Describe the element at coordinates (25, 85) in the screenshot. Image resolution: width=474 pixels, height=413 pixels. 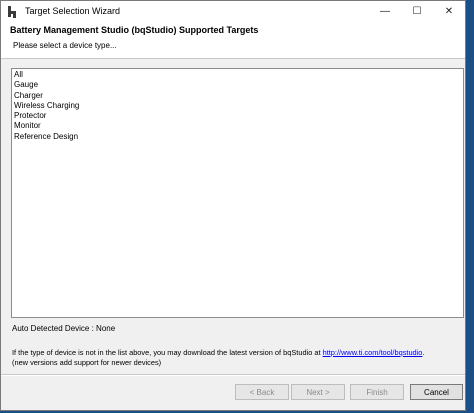
I see `list-item-gauge: Gauge` at that location.